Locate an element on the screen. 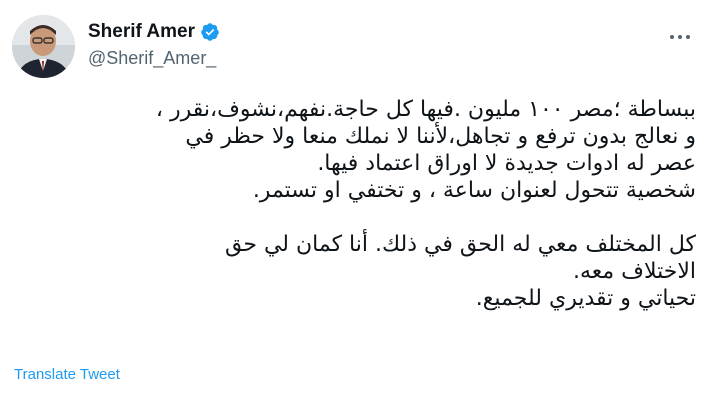 The height and width of the screenshot is (411, 710). author-name-text: Sherif Amer is located at coordinates (141, 31).